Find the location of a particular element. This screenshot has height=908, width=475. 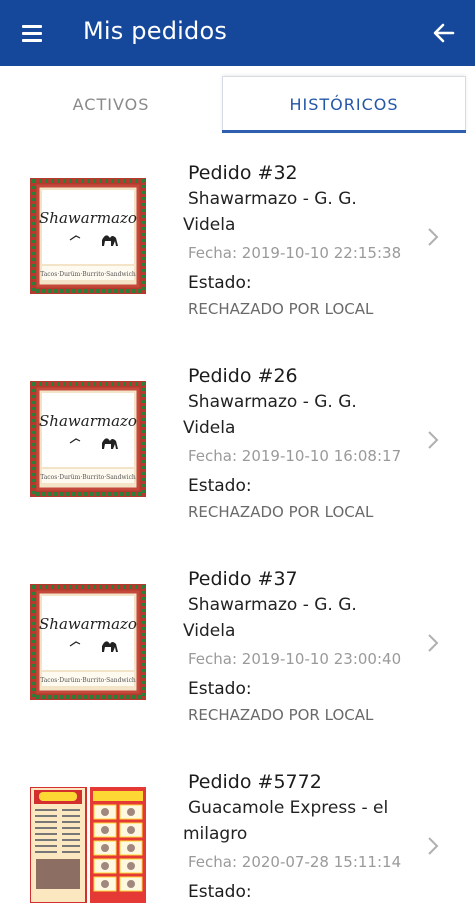

arrow-left-icon is located at coordinates (444, 33).